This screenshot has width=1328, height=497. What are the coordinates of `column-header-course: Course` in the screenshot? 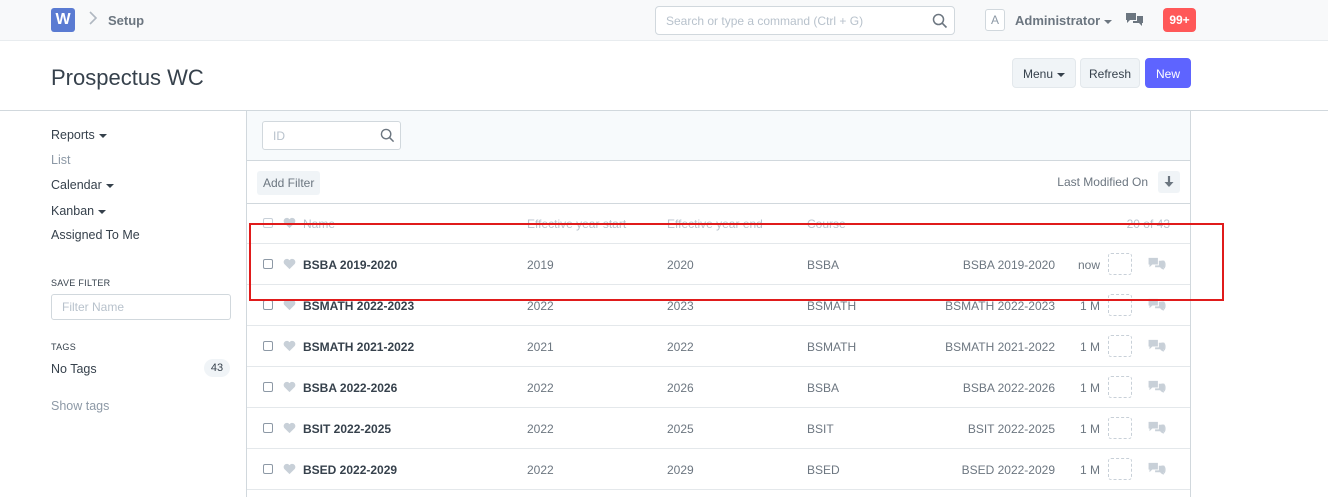 It's located at (826, 224).